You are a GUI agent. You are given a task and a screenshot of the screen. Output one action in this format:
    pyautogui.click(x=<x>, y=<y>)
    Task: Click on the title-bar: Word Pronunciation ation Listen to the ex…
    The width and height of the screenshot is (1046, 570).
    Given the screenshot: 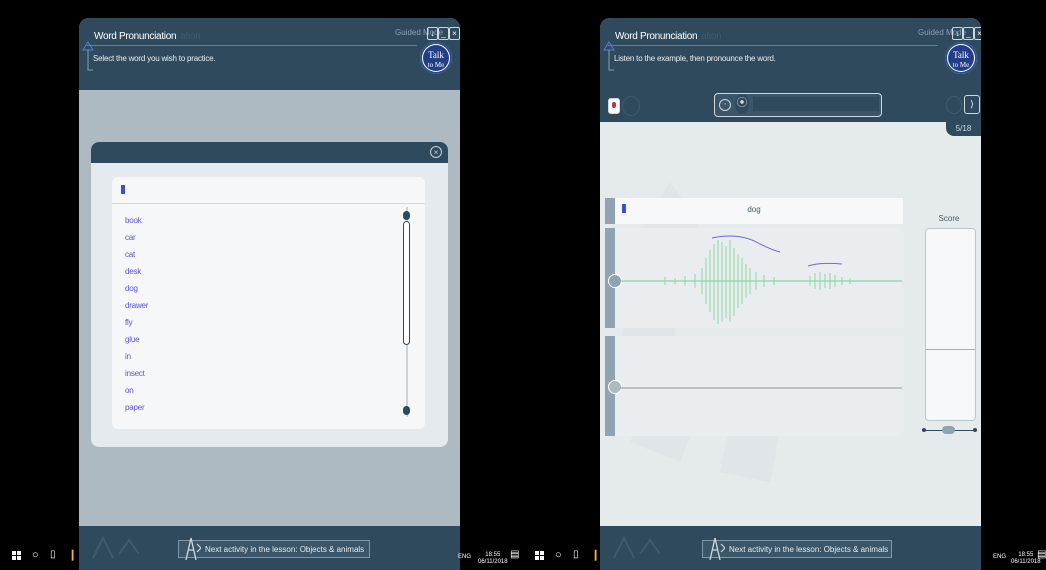 What is the action you would take?
    pyautogui.click(x=790, y=54)
    